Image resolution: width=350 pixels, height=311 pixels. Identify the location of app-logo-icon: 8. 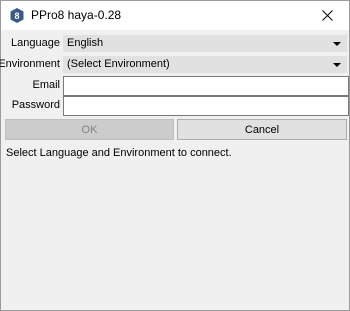
(17, 15).